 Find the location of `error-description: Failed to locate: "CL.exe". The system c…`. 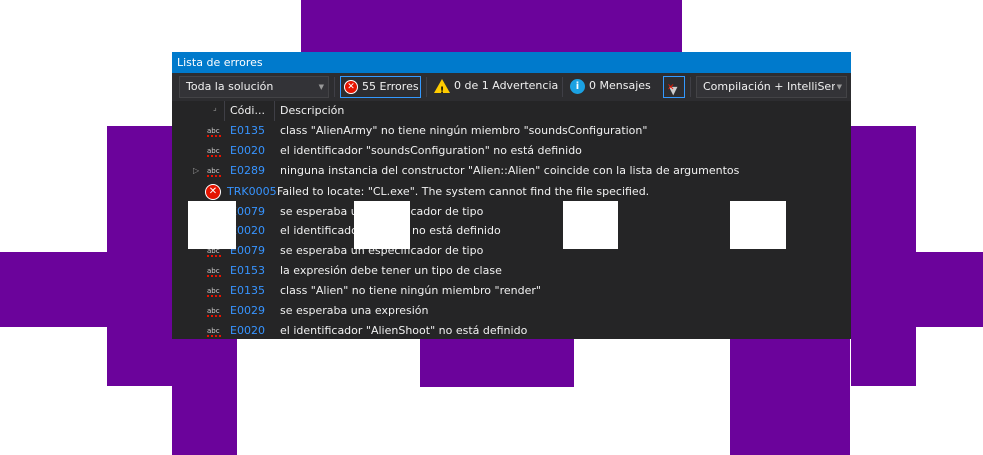

error-description: Failed to locate: "CL.exe". The system c… is located at coordinates (463, 191).